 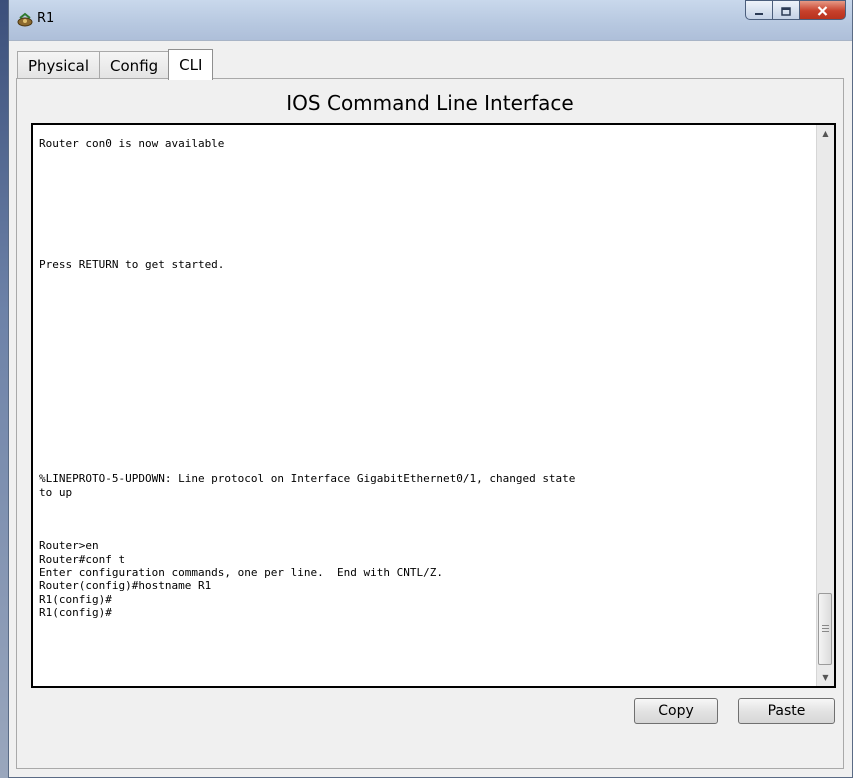 I want to click on tab-physical: Physical, so click(x=59, y=65).